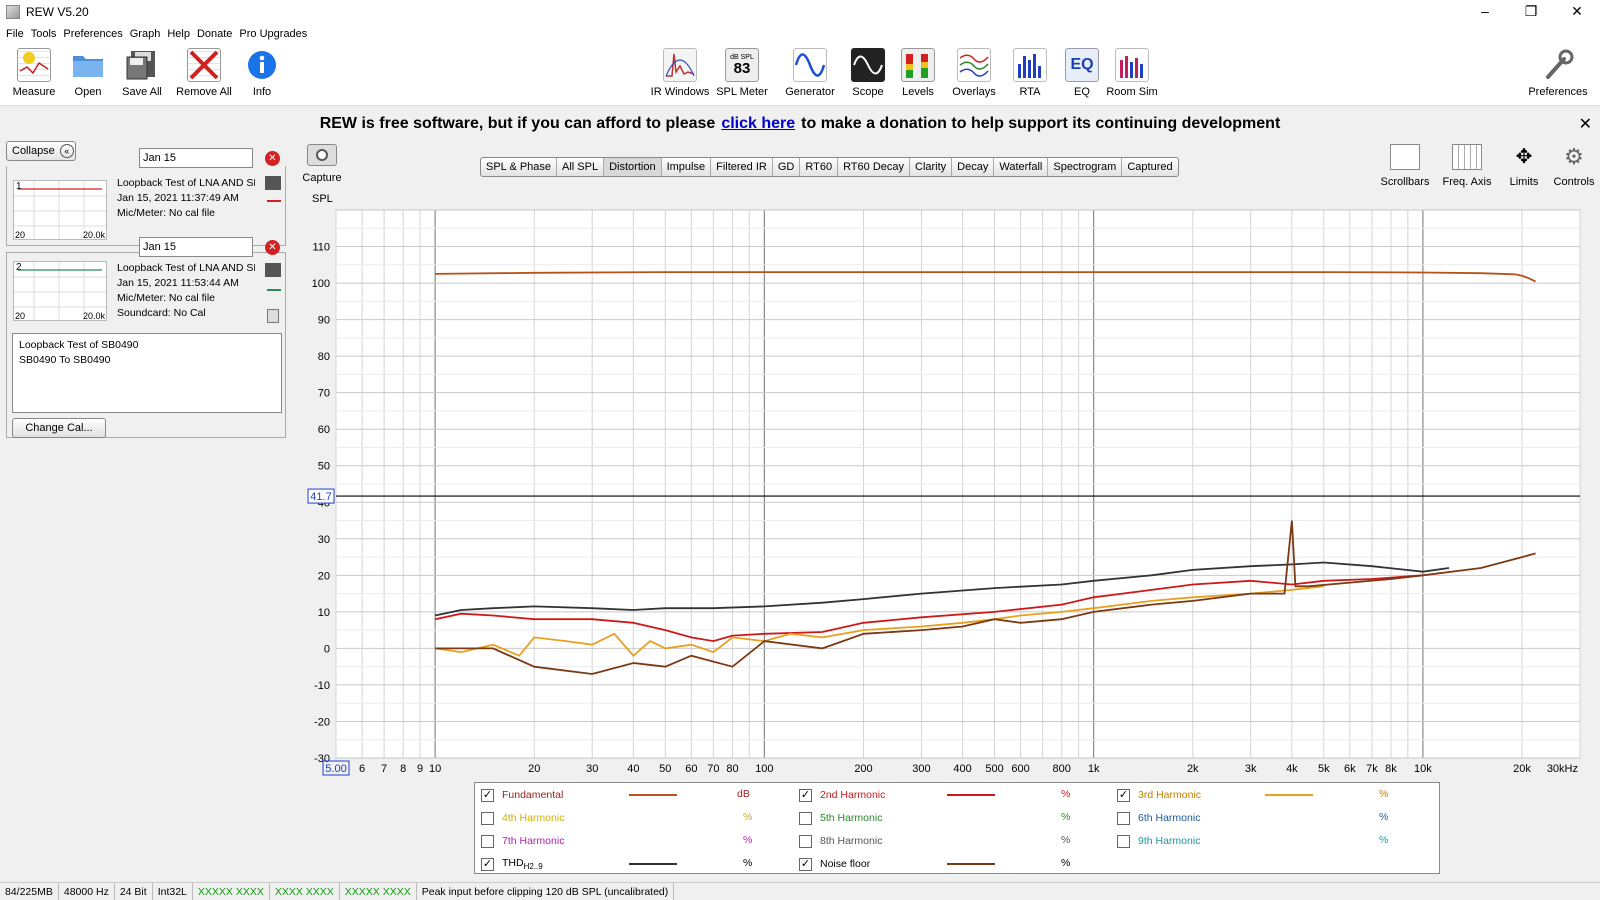 The image size is (1600, 900). What do you see at coordinates (320, 497) in the screenshot?
I see `cursor-value-label: 41.7` at bounding box center [320, 497].